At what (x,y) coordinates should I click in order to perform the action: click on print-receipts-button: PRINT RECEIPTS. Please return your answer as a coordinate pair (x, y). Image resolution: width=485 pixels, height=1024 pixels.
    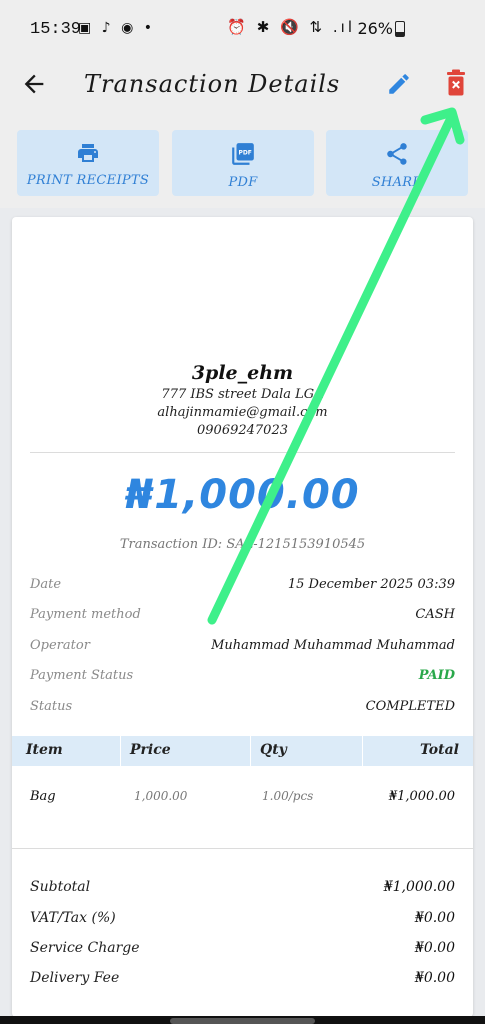
    Looking at the image, I should click on (88, 163).